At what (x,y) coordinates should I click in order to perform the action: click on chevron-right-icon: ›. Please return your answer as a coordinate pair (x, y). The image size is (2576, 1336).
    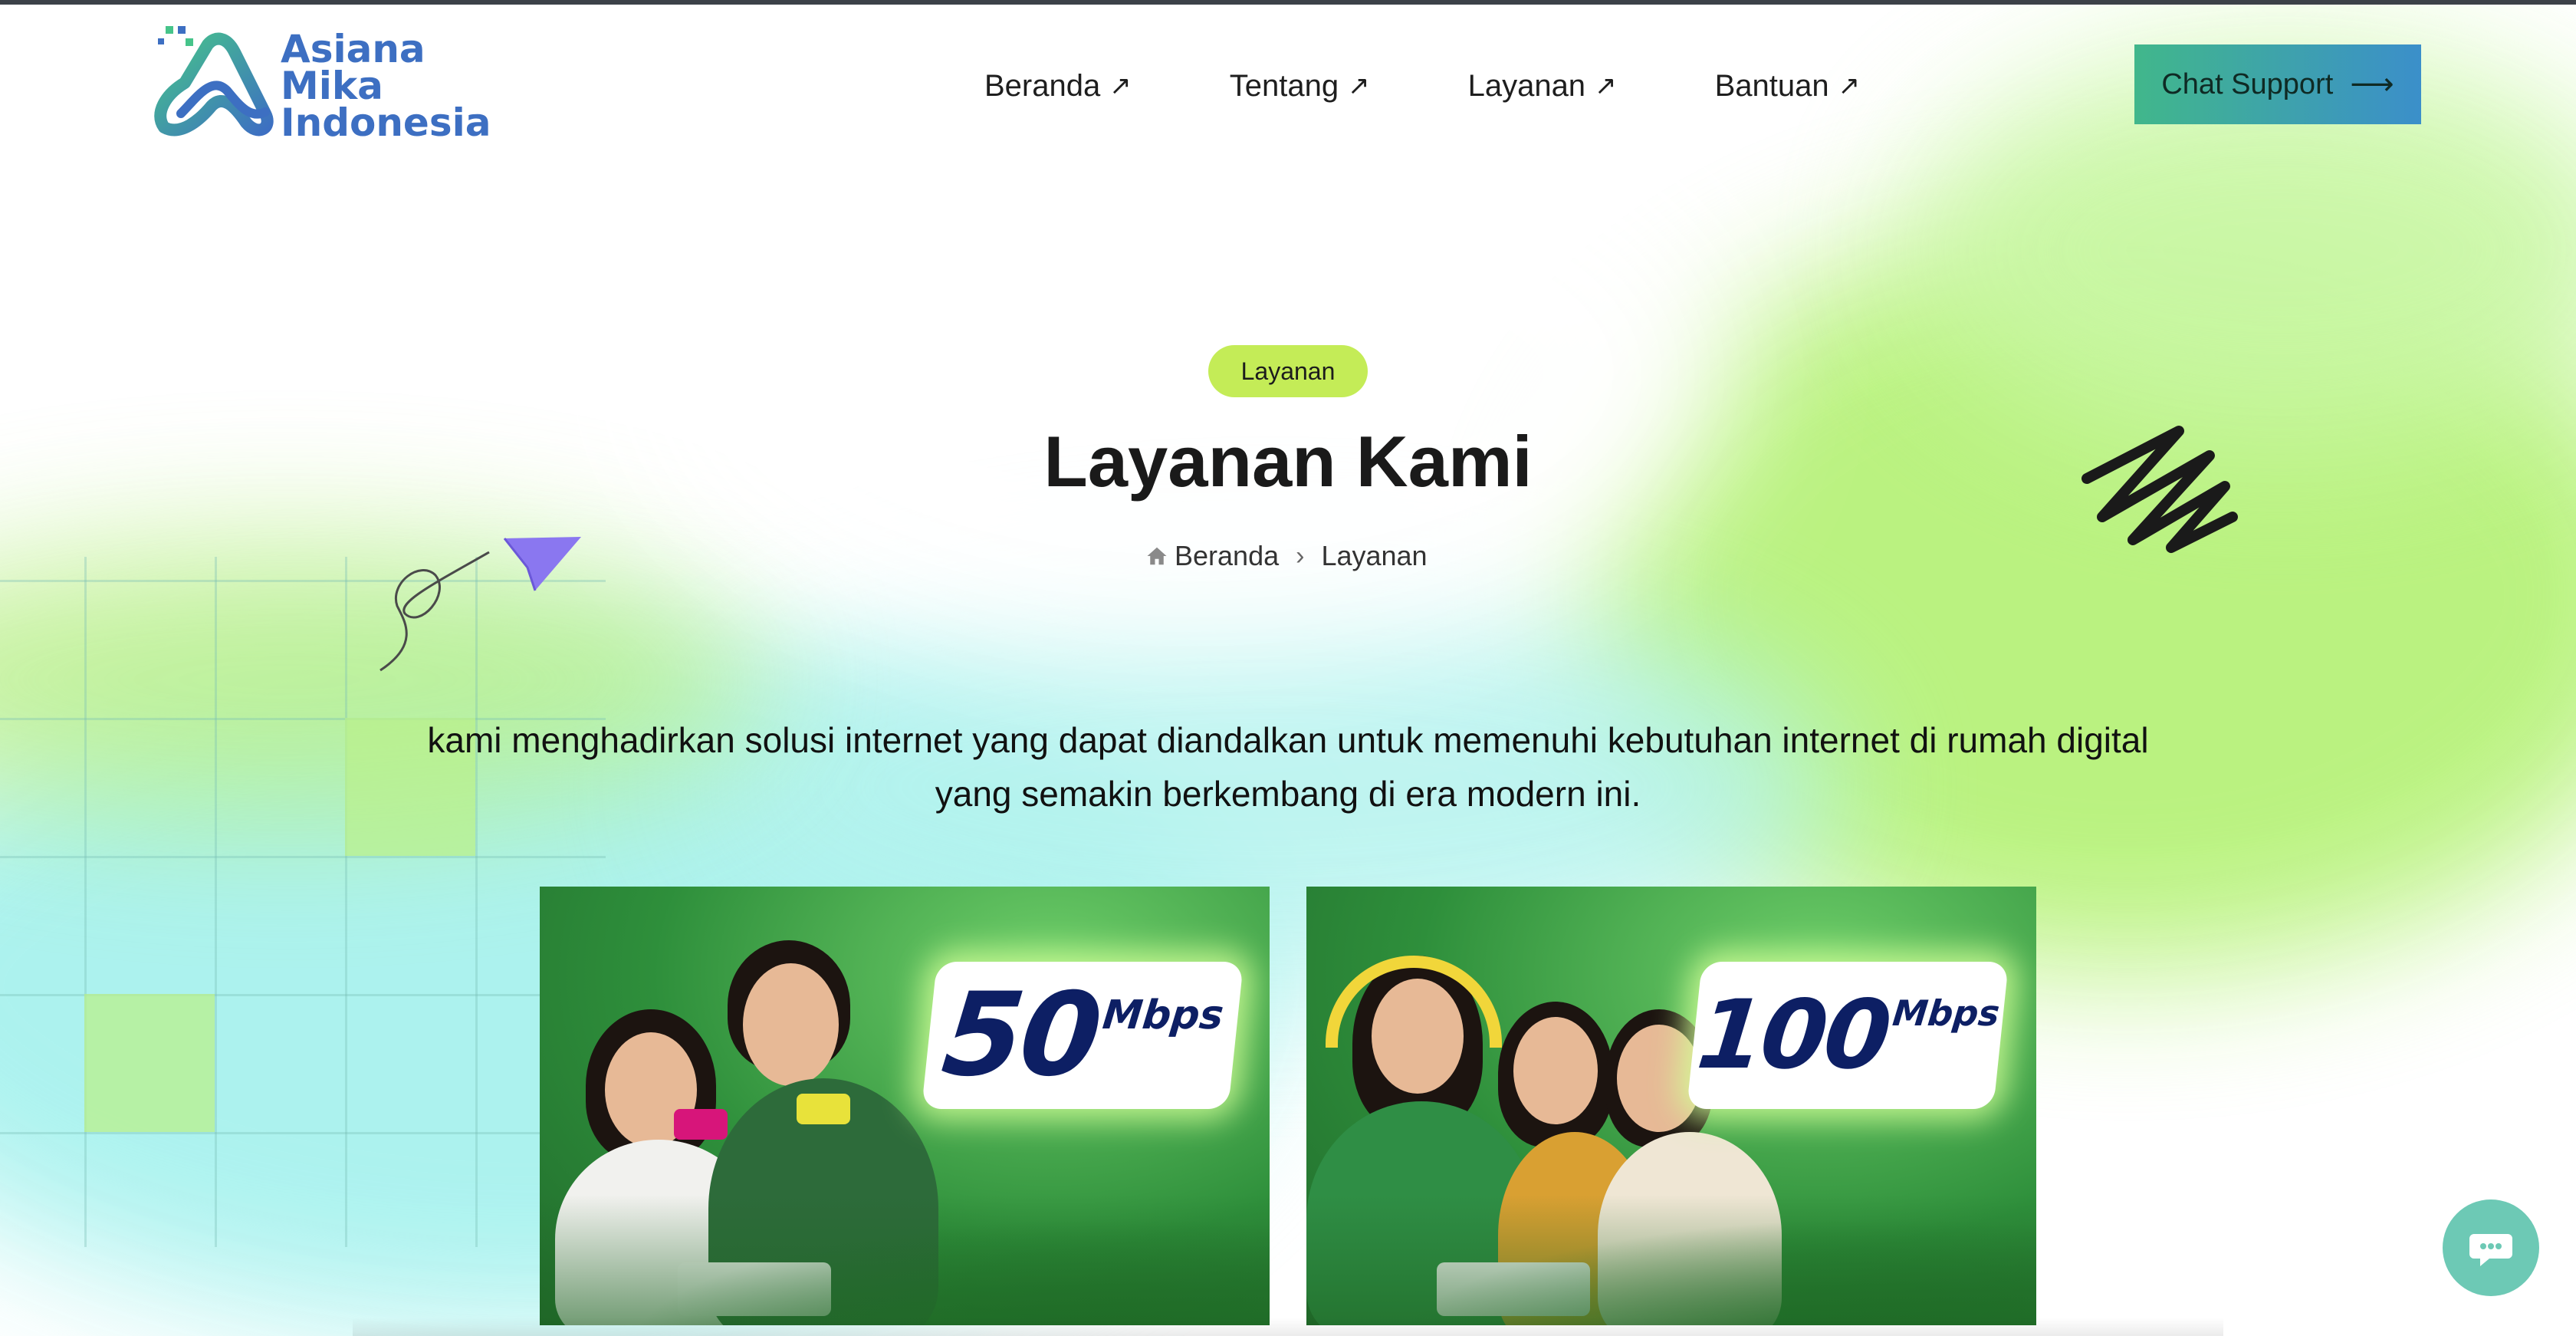
    Looking at the image, I should click on (1301, 556).